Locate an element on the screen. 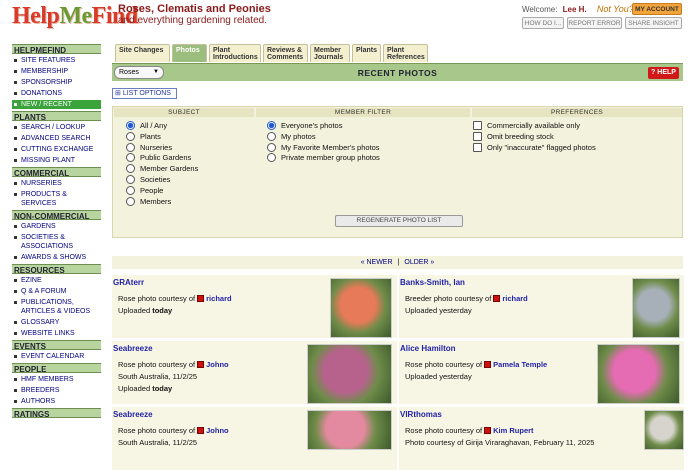 The height and width of the screenshot is (470, 690). preference-option-only-inaccurate-flagged-photos: Only "inaccurate" flagged photos is located at coordinates (534, 147).